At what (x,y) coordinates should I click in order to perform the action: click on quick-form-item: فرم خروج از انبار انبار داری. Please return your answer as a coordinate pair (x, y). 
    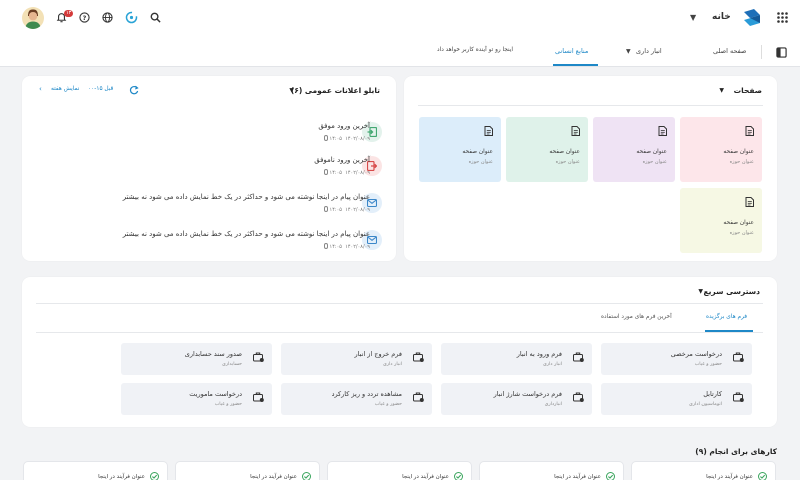
    Looking at the image, I should click on (356, 359).